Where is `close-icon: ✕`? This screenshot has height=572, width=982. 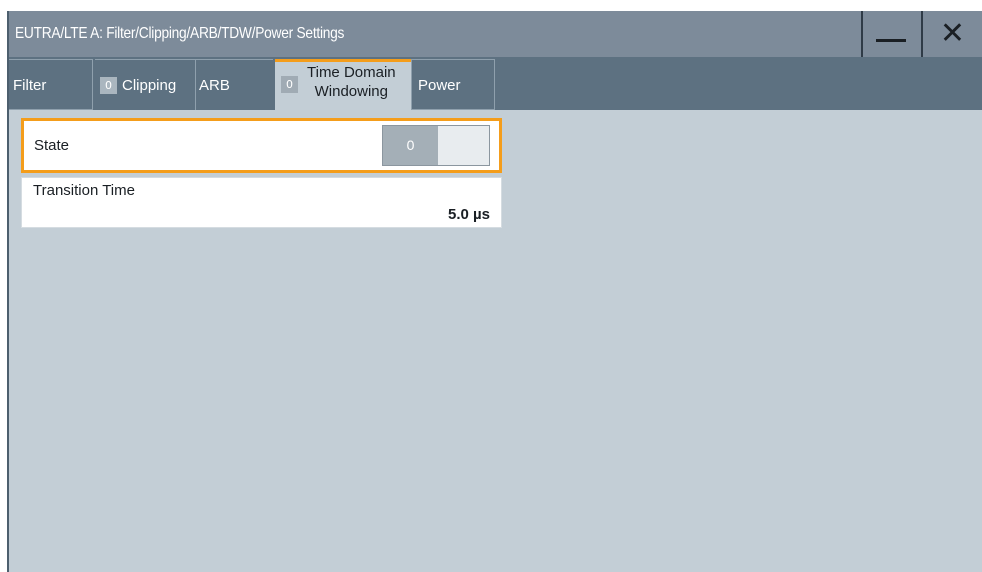 close-icon: ✕ is located at coordinates (952, 33).